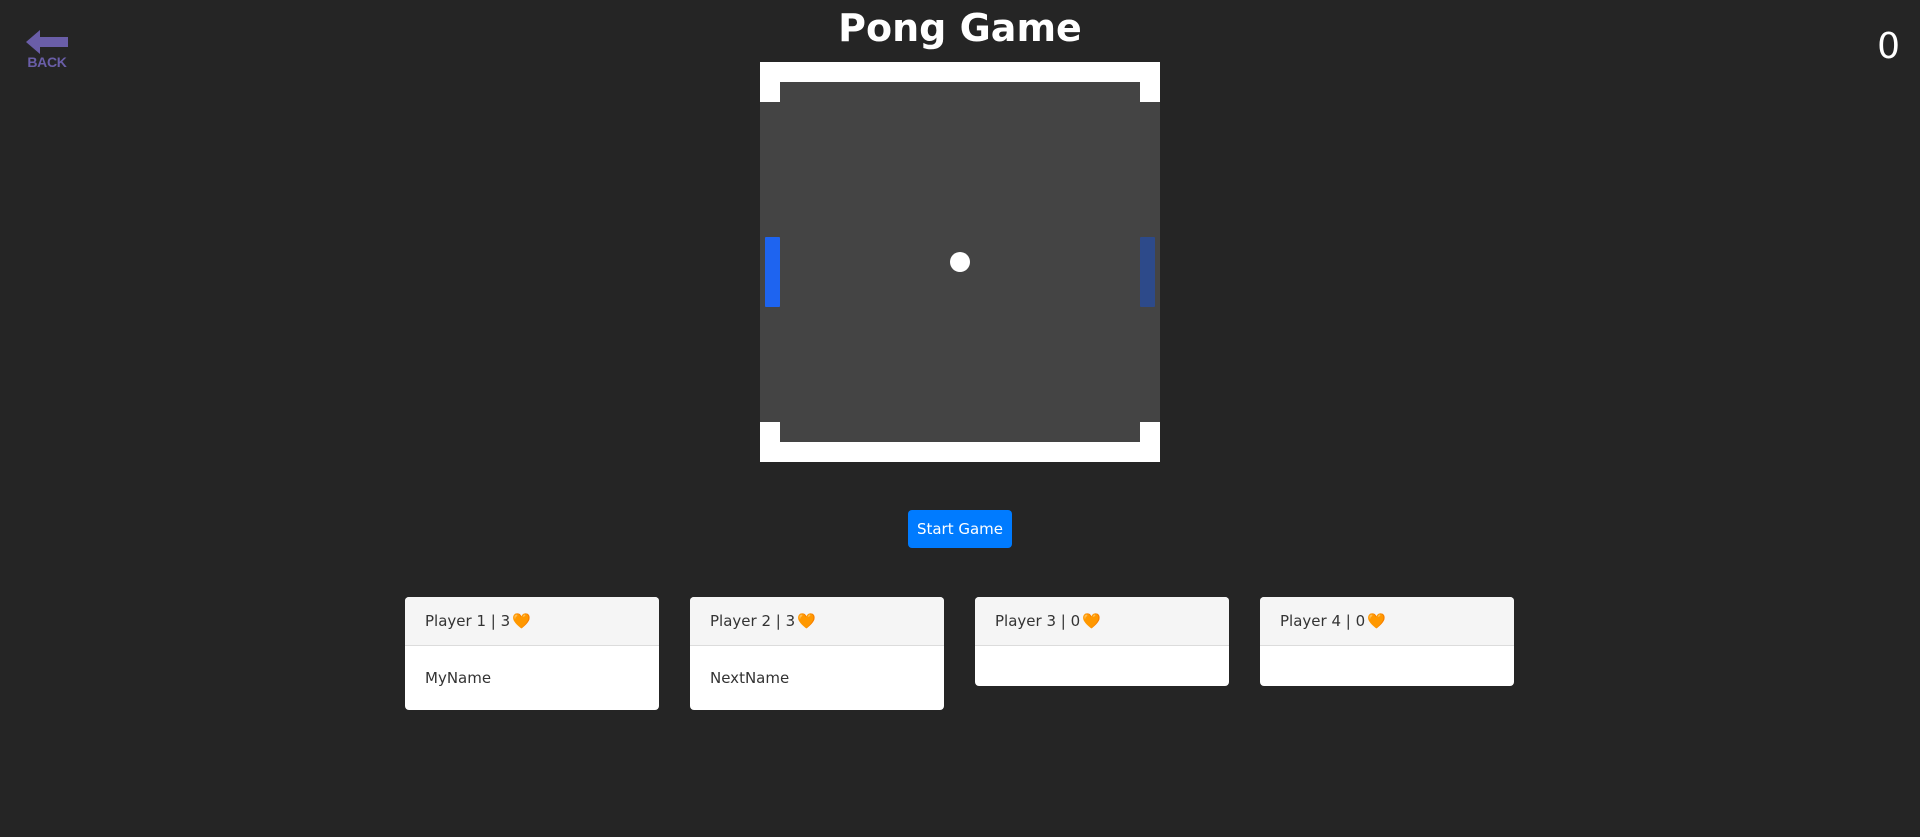 Image resolution: width=1920 pixels, height=837 pixels. I want to click on player-card-header: Player 1 | 3 🧡, so click(532, 621).